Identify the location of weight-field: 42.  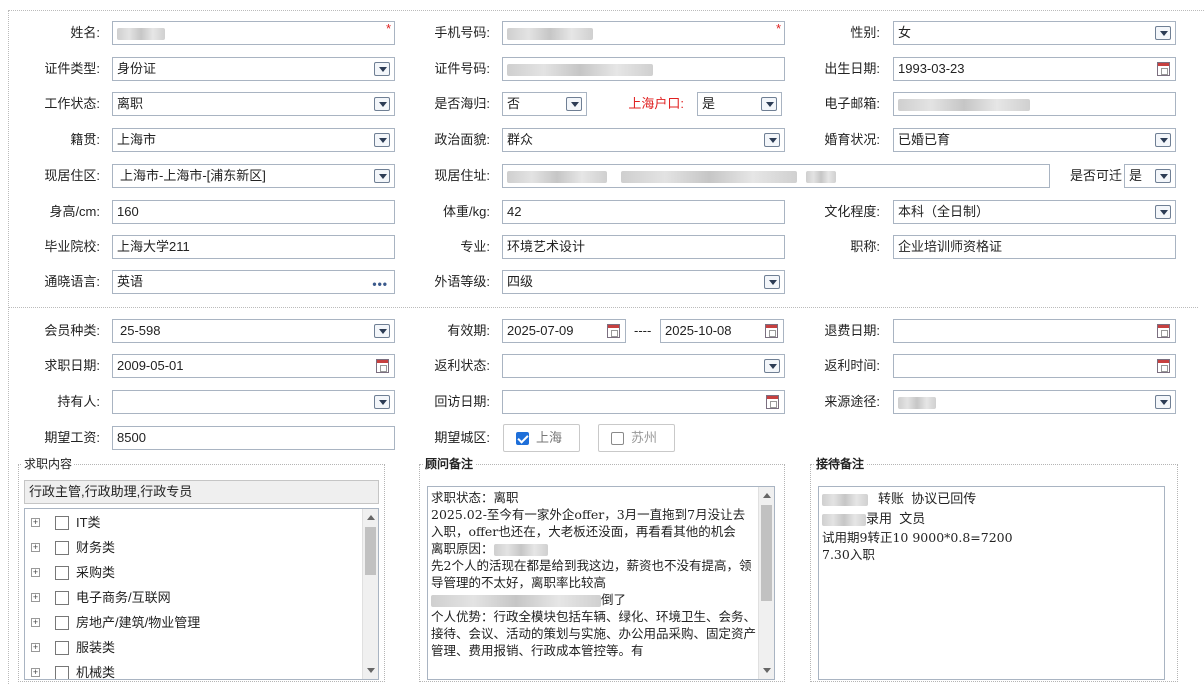
(643, 212).